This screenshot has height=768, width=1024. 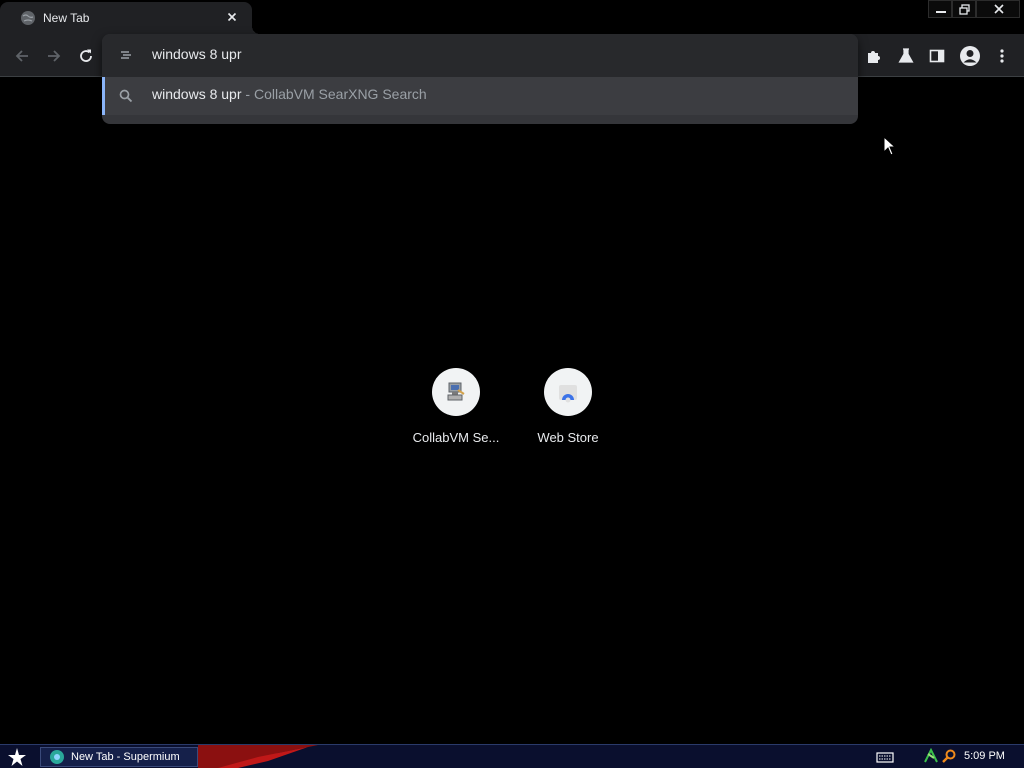 I want to click on flask-icon, so click(x=906, y=55).